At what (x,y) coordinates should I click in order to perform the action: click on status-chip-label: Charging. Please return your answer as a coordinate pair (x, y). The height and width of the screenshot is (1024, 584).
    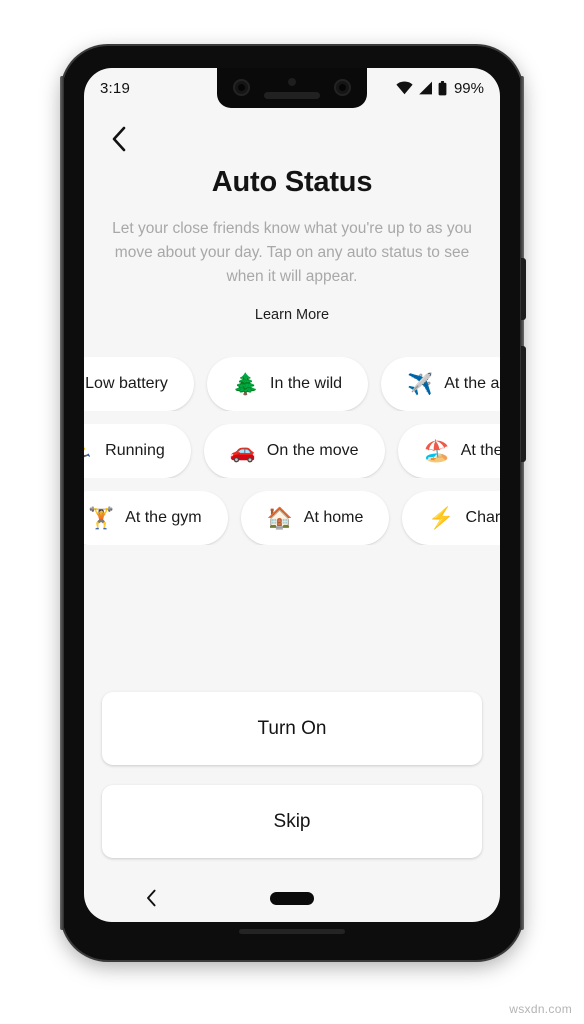
    Looking at the image, I should click on (482, 517).